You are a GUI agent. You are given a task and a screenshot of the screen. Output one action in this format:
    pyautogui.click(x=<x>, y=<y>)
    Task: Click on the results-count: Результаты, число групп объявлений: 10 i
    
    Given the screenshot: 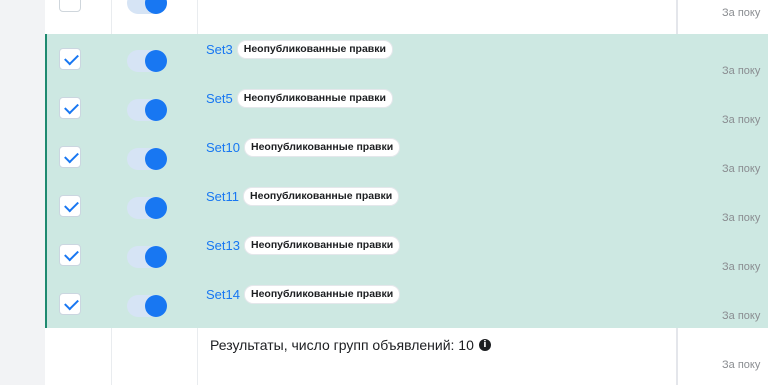 What is the action you would take?
    pyautogui.click(x=350, y=345)
    